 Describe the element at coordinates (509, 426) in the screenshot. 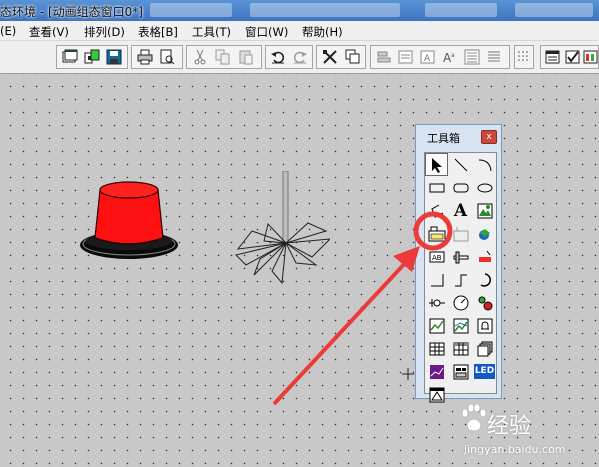

I see `watermark-name: 经验` at that location.